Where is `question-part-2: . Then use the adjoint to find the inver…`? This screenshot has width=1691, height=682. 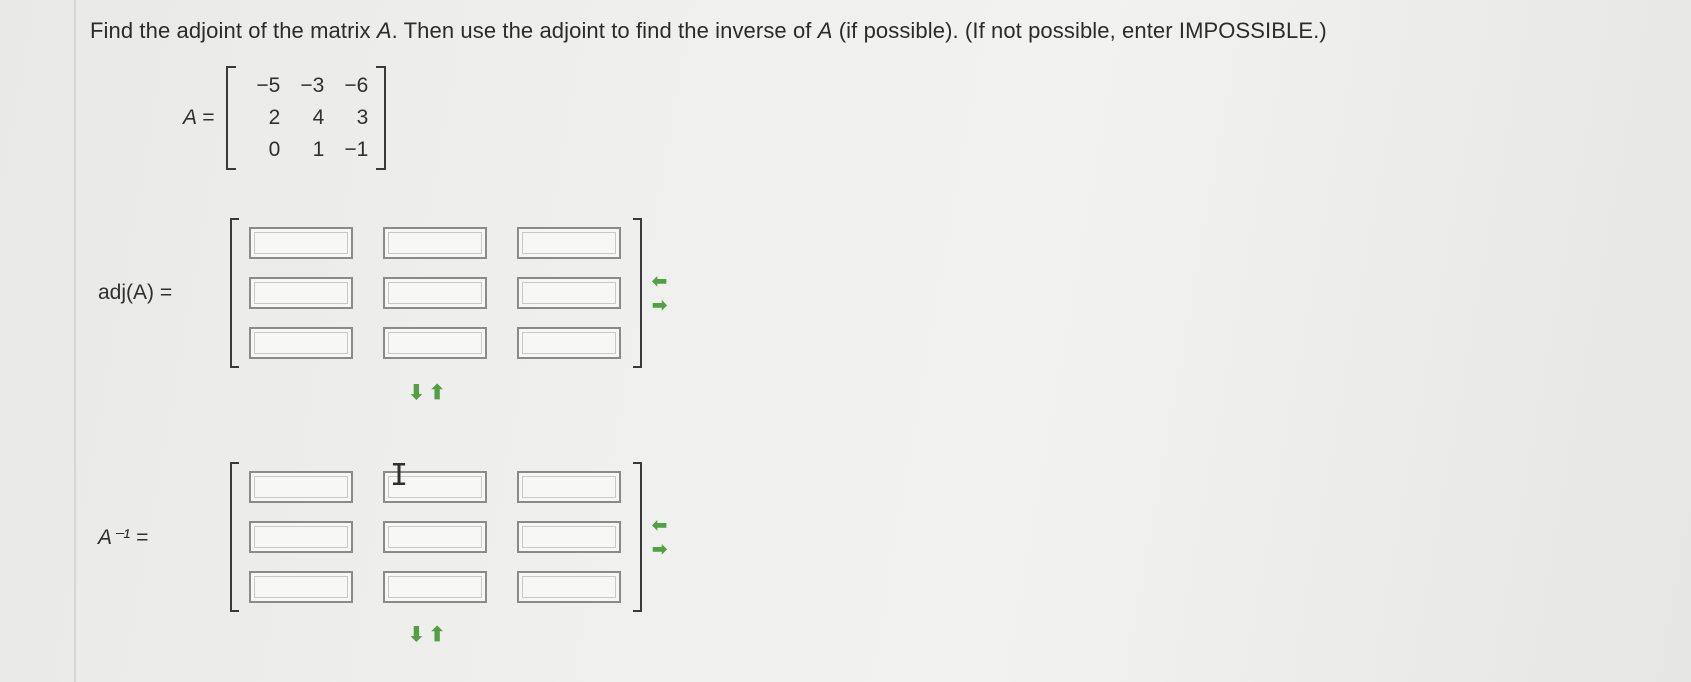
question-part-2: . Then use the adjoint to find the inver… is located at coordinates (604, 30).